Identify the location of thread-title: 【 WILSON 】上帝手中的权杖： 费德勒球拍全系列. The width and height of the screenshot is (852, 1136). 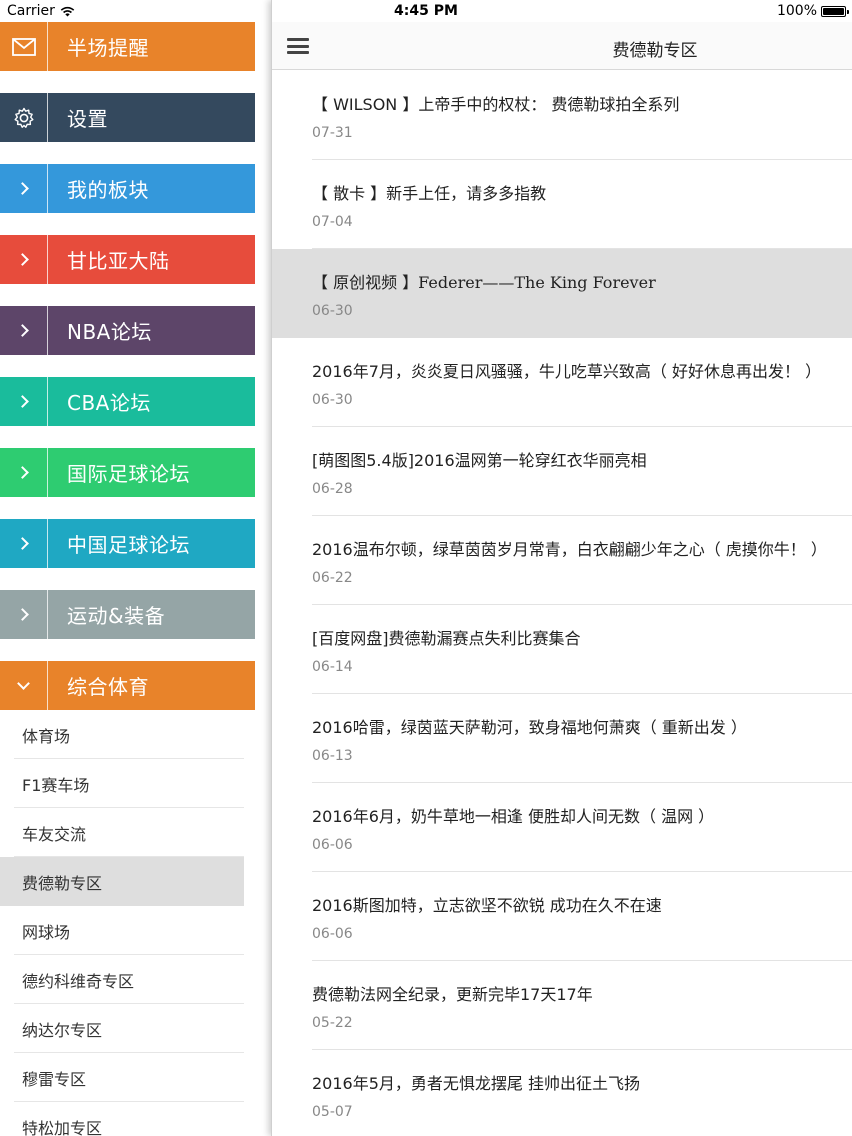
(496, 104).